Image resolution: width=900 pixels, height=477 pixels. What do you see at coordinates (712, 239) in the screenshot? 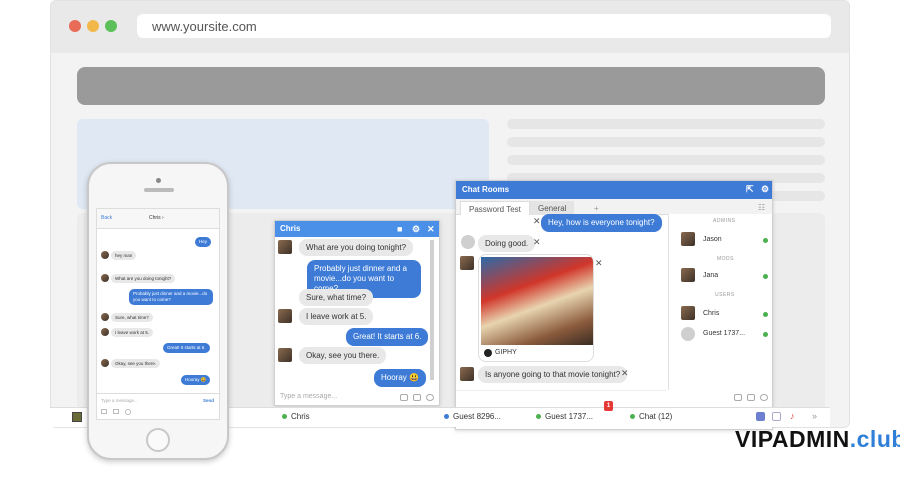
I see `user-name: Jason` at bounding box center [712, 239].